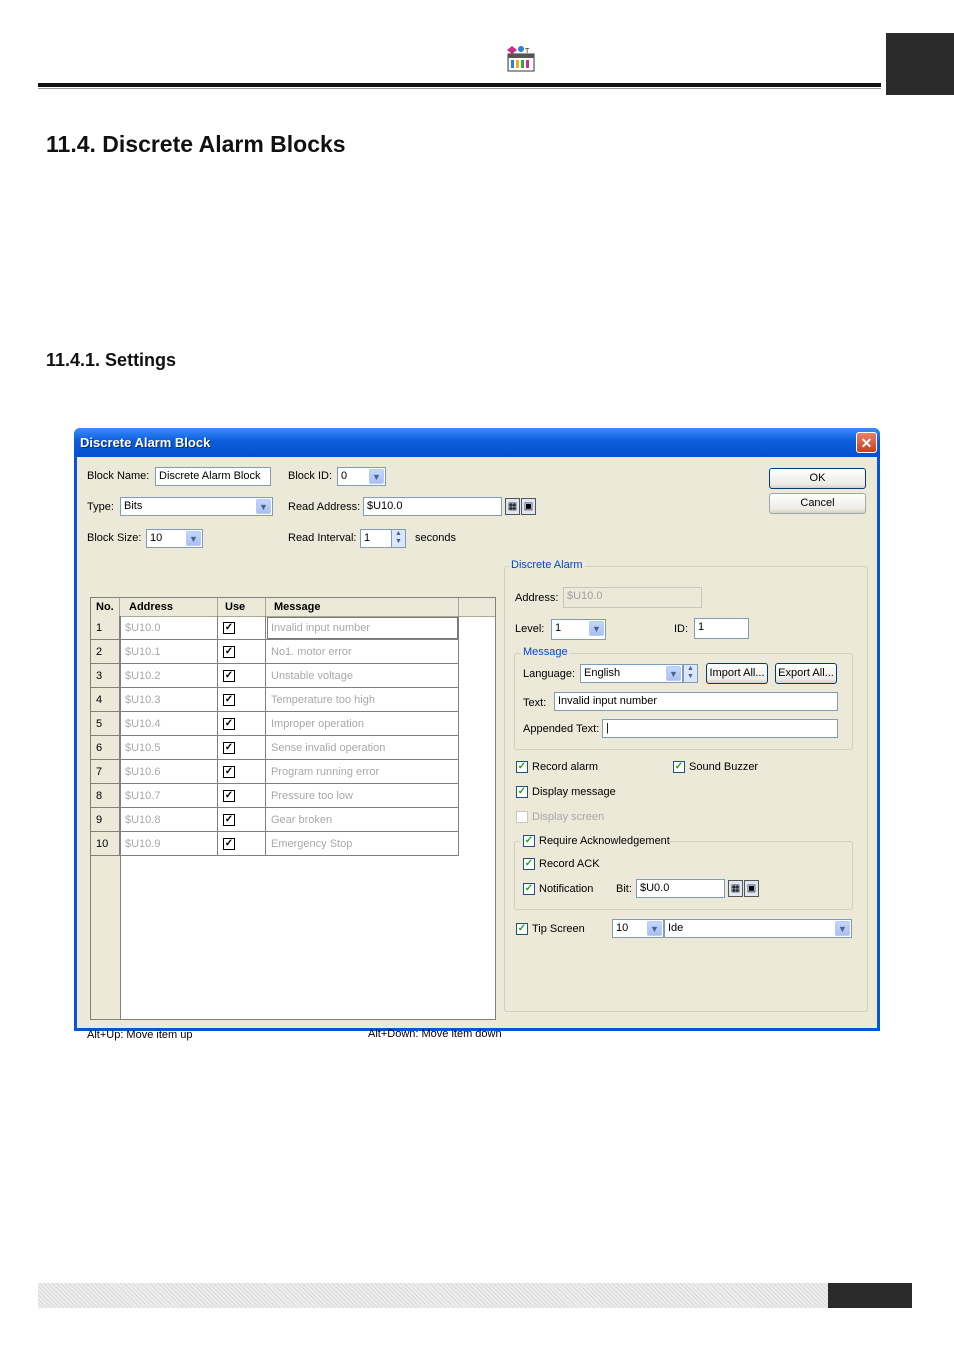  Describe the element at coordinates (105, 607) in the screenshot. I see `column-header-no: No.` at that location.